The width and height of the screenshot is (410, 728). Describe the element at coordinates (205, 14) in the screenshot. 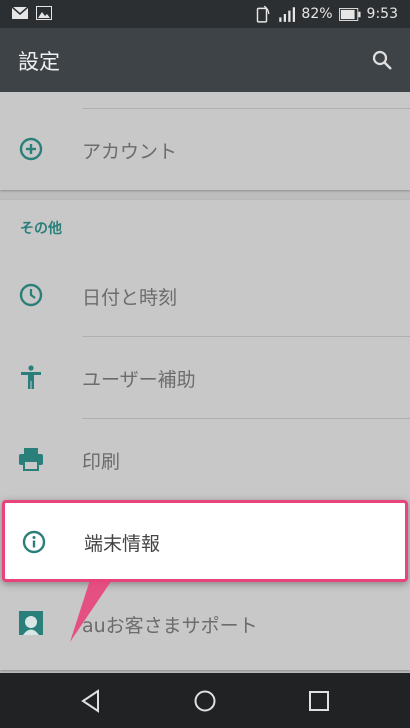

I see `status-bar: 82% 9:53` at that location.